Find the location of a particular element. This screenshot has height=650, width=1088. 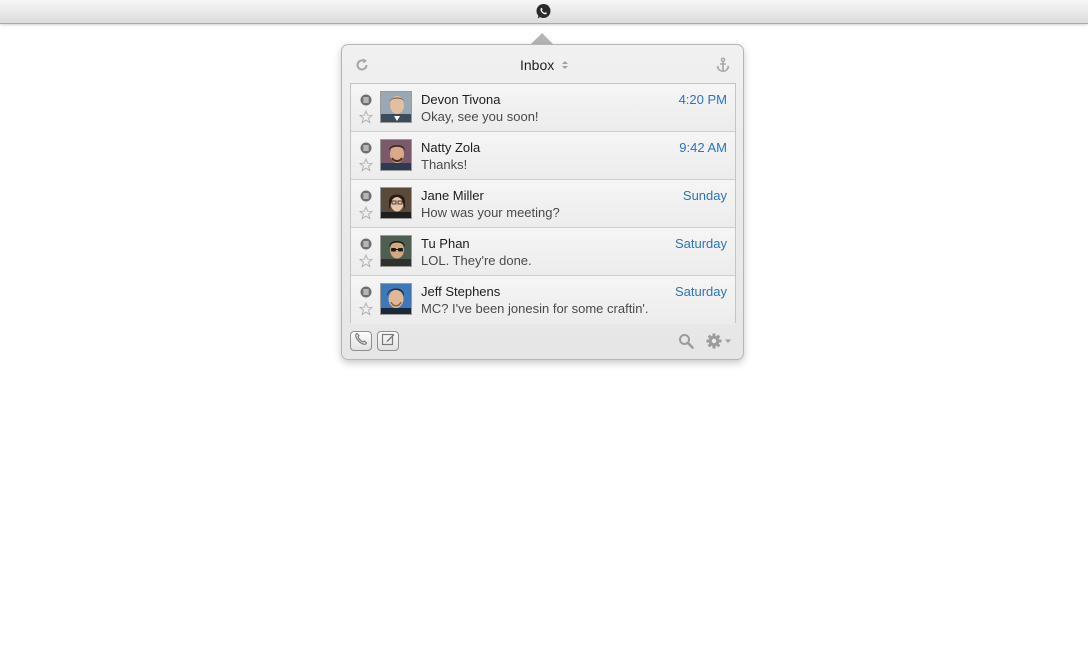

compose-button is located at coordinates (388, 341).